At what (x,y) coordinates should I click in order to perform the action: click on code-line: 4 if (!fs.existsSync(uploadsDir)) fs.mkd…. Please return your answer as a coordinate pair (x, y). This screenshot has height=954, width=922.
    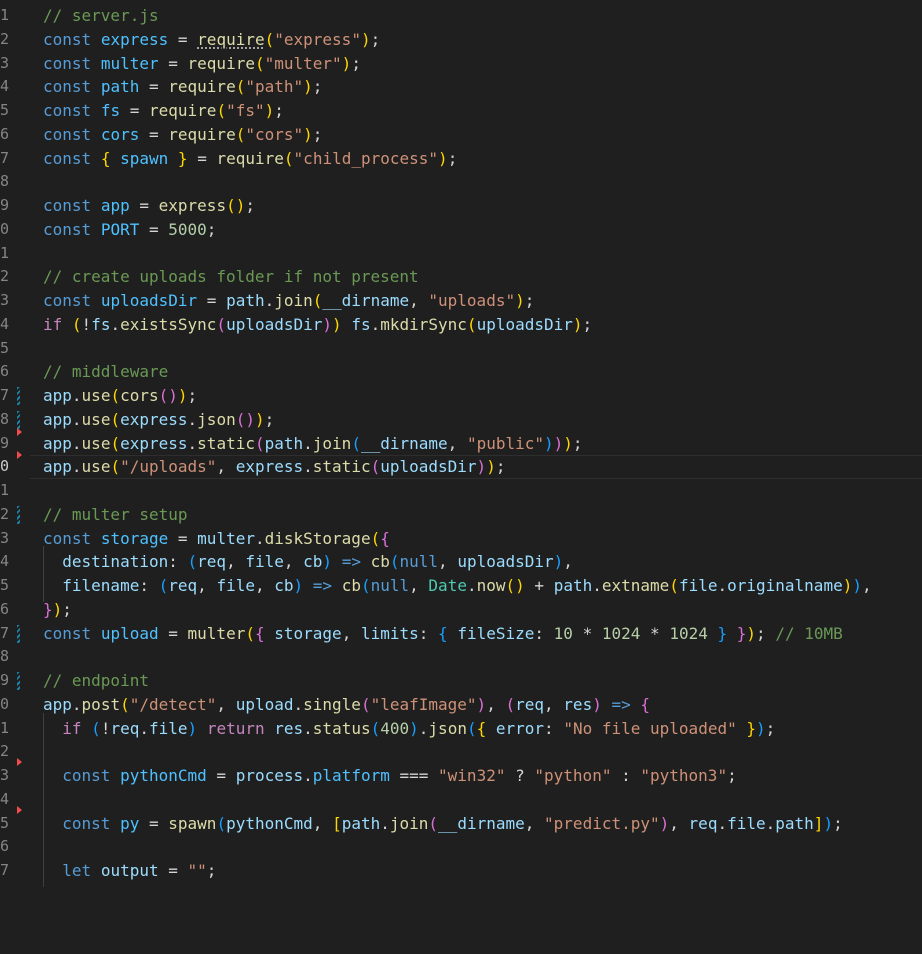
    Looking at the image, I should click on (461, 325).